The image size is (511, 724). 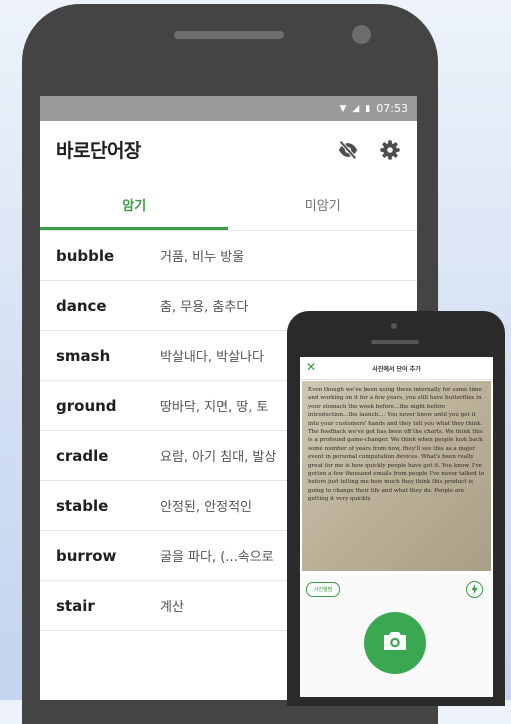 I want to click on word-text: ground, so click(x=86, y=405).